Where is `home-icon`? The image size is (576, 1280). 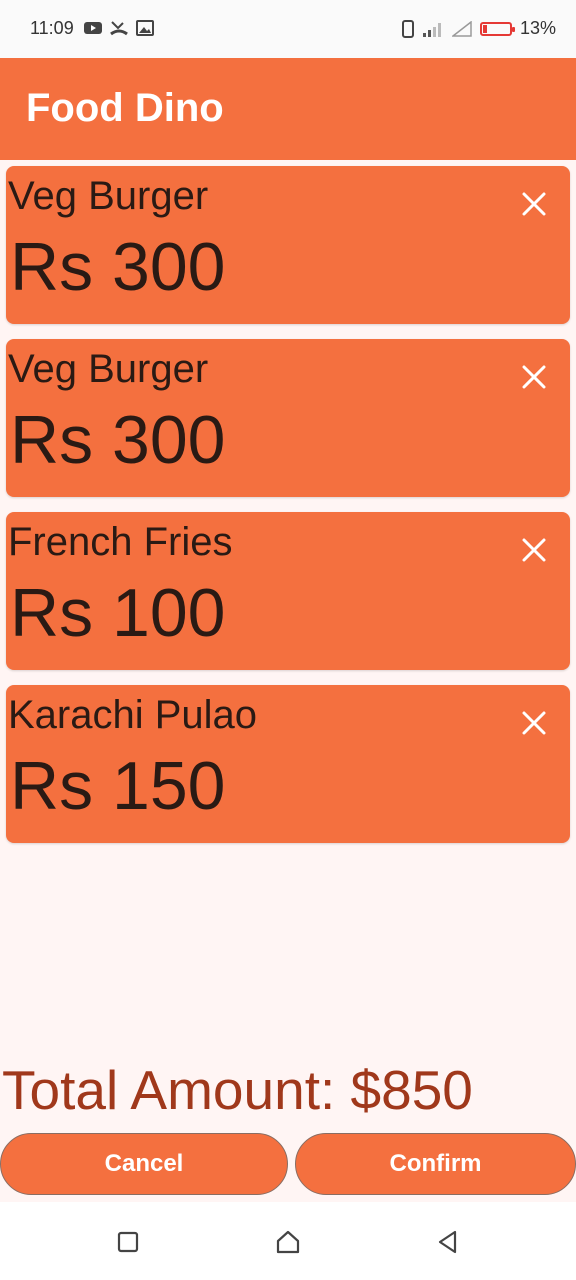
home-icon is located at coordinates (288, 1242).